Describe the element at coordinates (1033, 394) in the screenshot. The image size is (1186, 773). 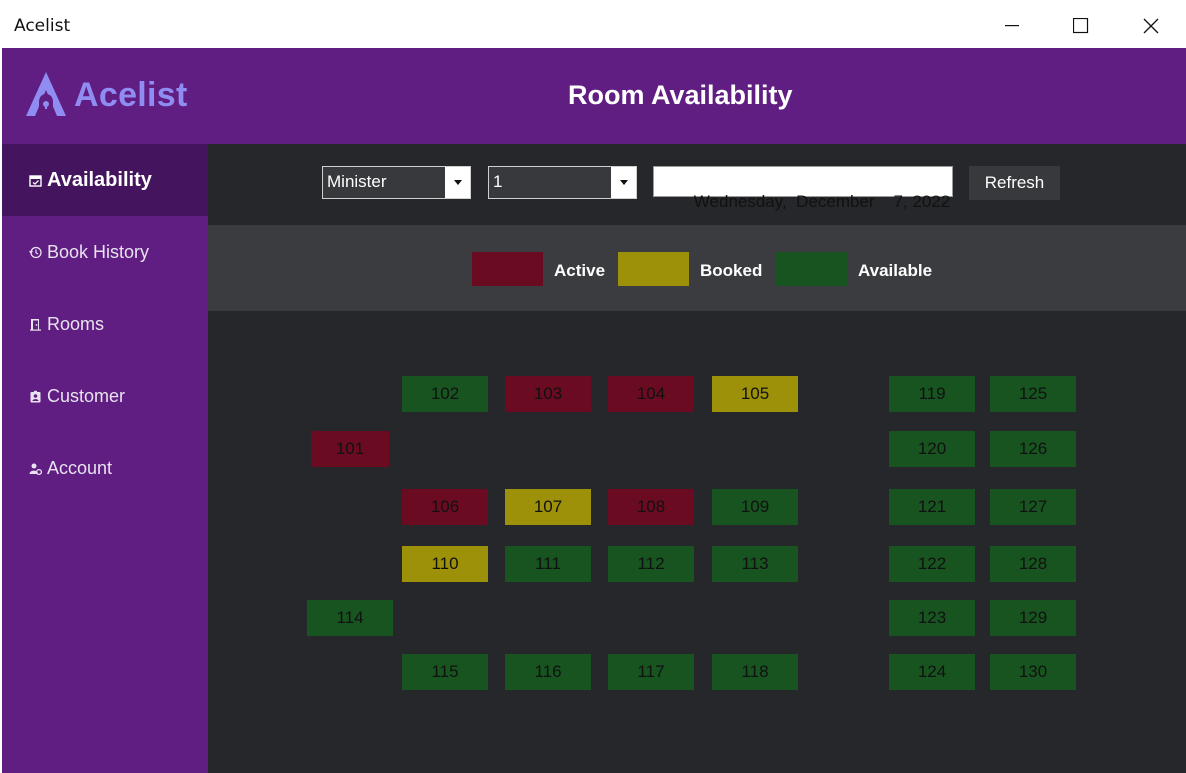
I see `room-tile-125: 125` at that location.